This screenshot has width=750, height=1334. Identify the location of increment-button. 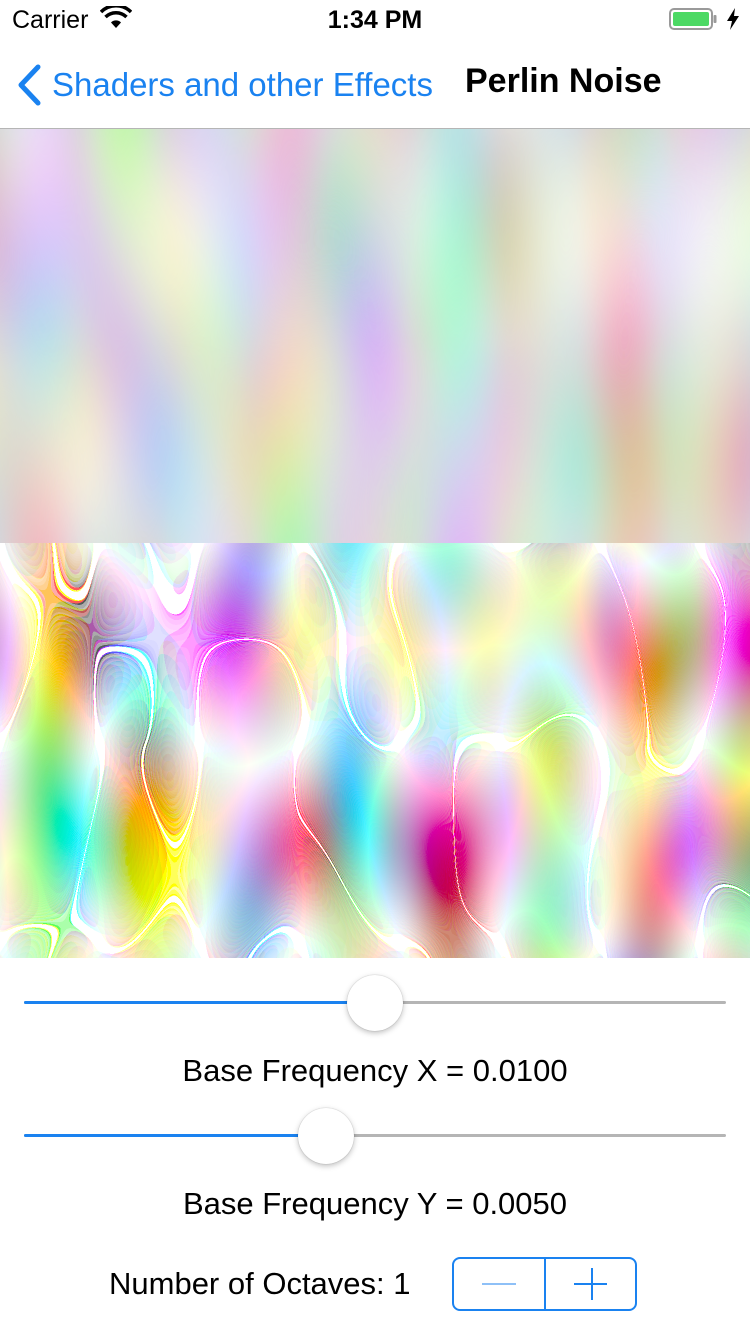
(591, 1284).